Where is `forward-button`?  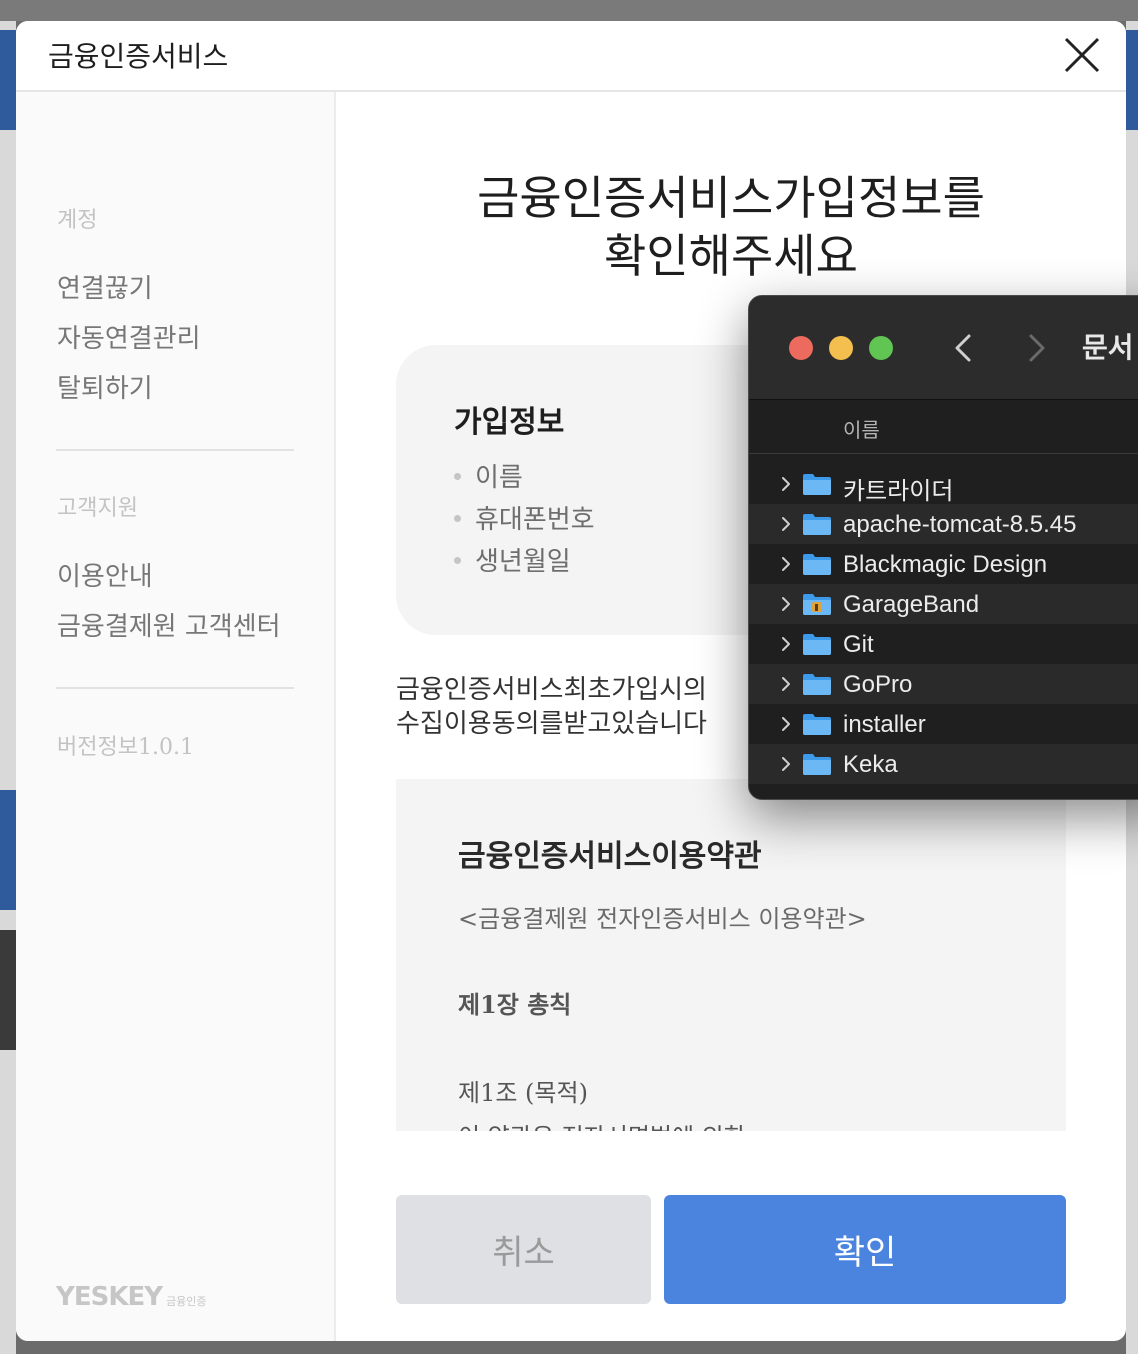
forward-button is located at coordinates (1036, 348).